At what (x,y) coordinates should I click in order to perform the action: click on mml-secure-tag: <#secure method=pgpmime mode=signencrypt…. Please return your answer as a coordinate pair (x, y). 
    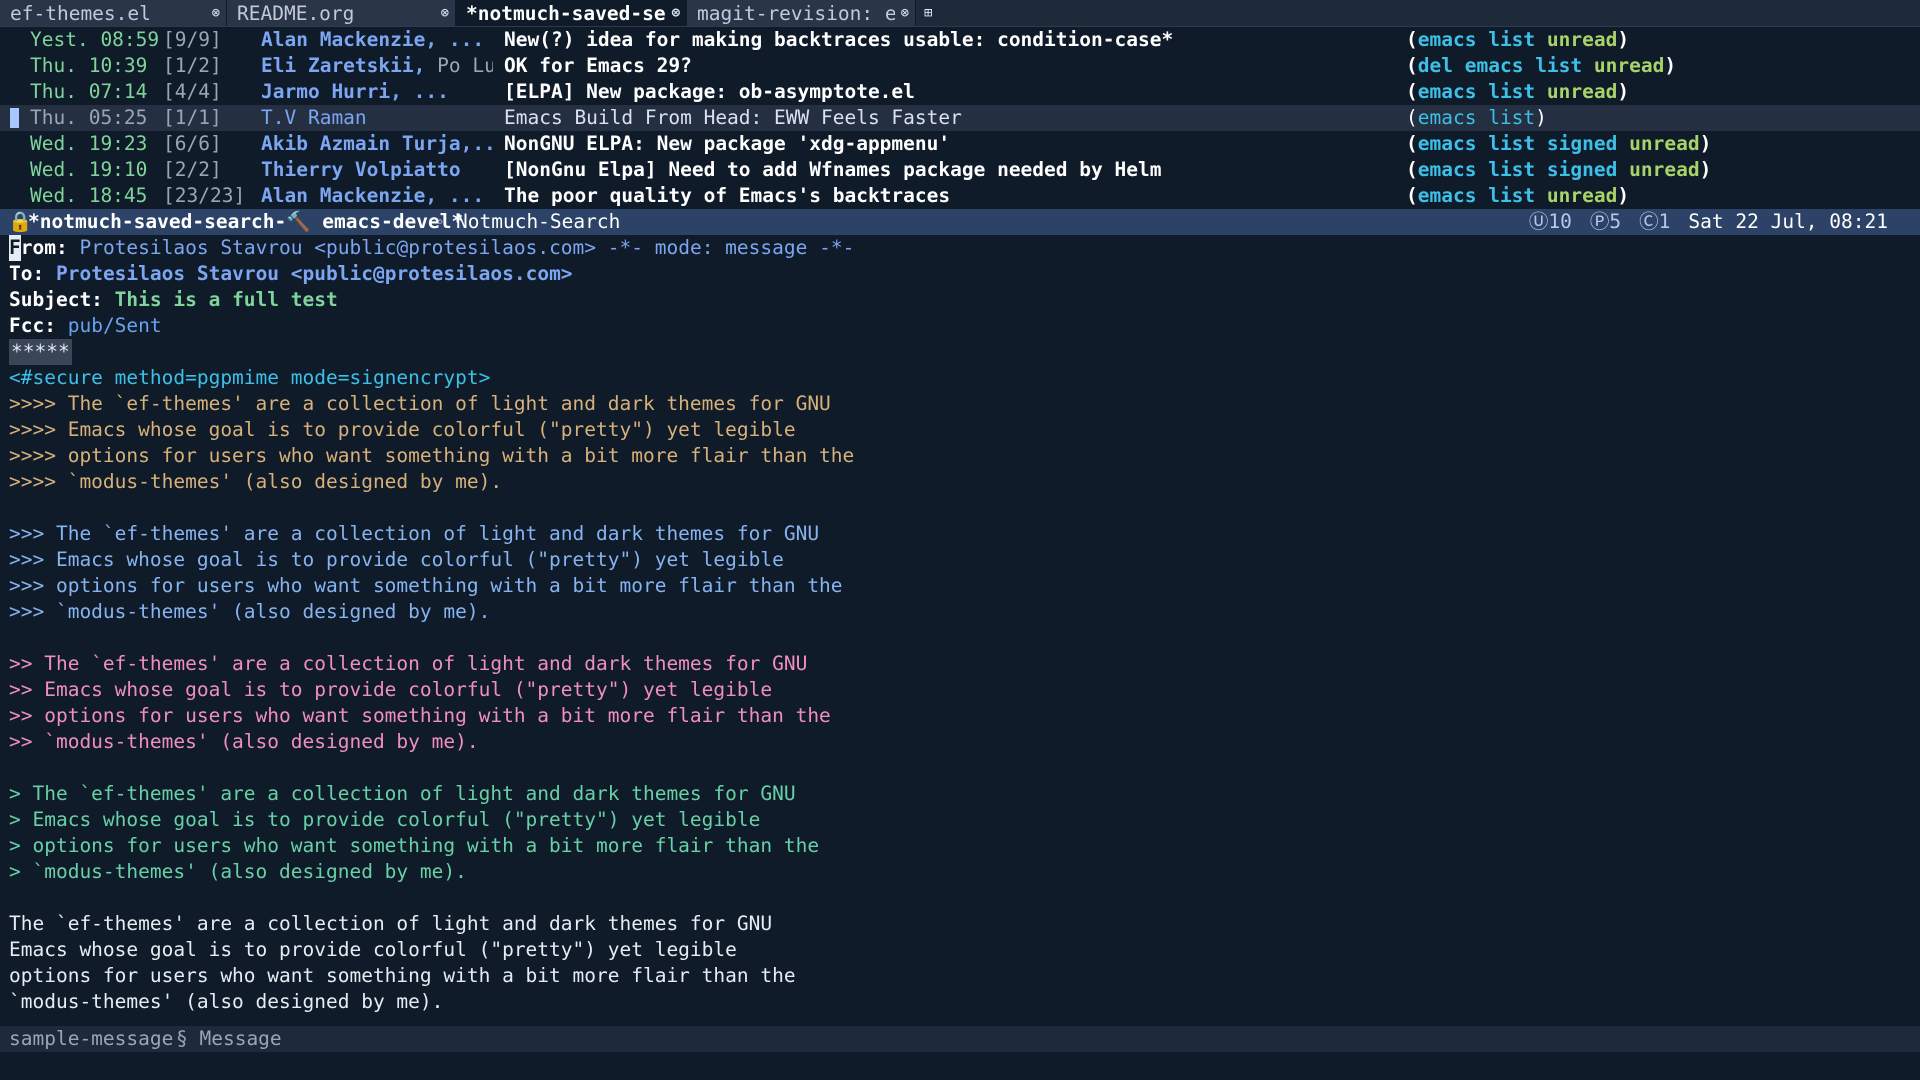
    Looking at the image, I should click on (960, 378).